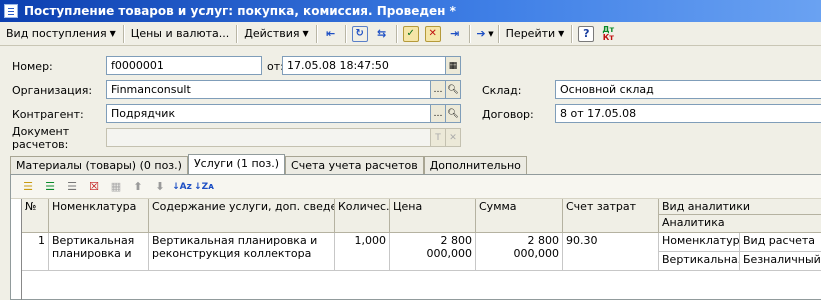 The width and height of the screenshot is (821, 300). Describe the element at coordinates (475, 165) in the screenshot. I see `tab-additional: Дополнительно` at that location.